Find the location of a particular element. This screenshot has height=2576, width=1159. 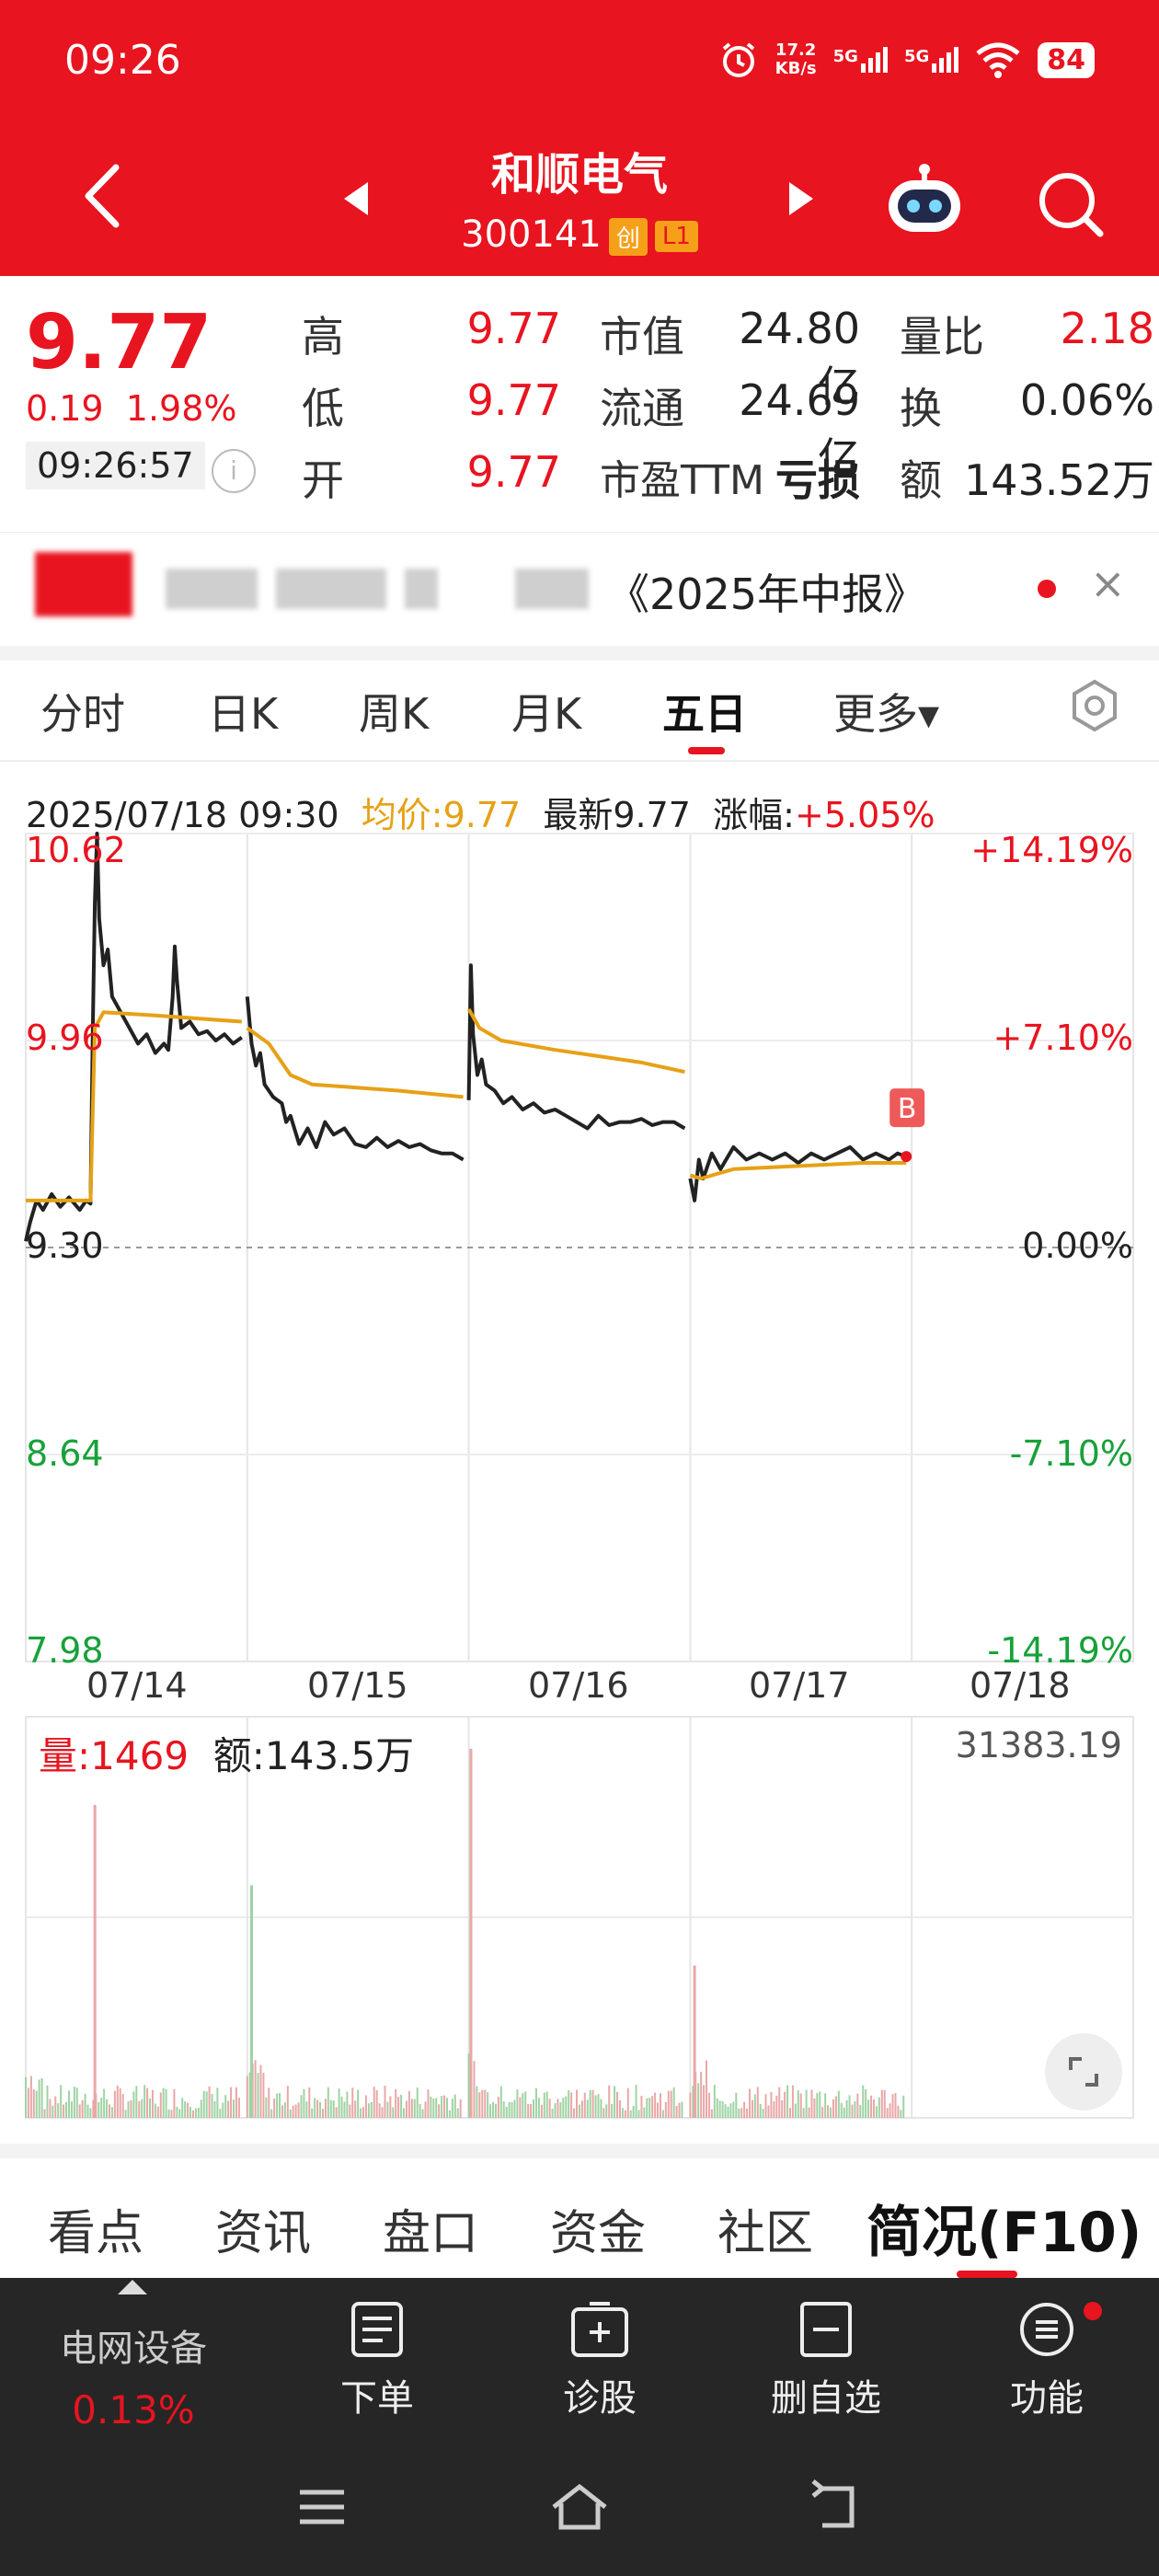

status-icons: 17.2 KB/s 5G 5G 84 is located at coordinates (906, 60).